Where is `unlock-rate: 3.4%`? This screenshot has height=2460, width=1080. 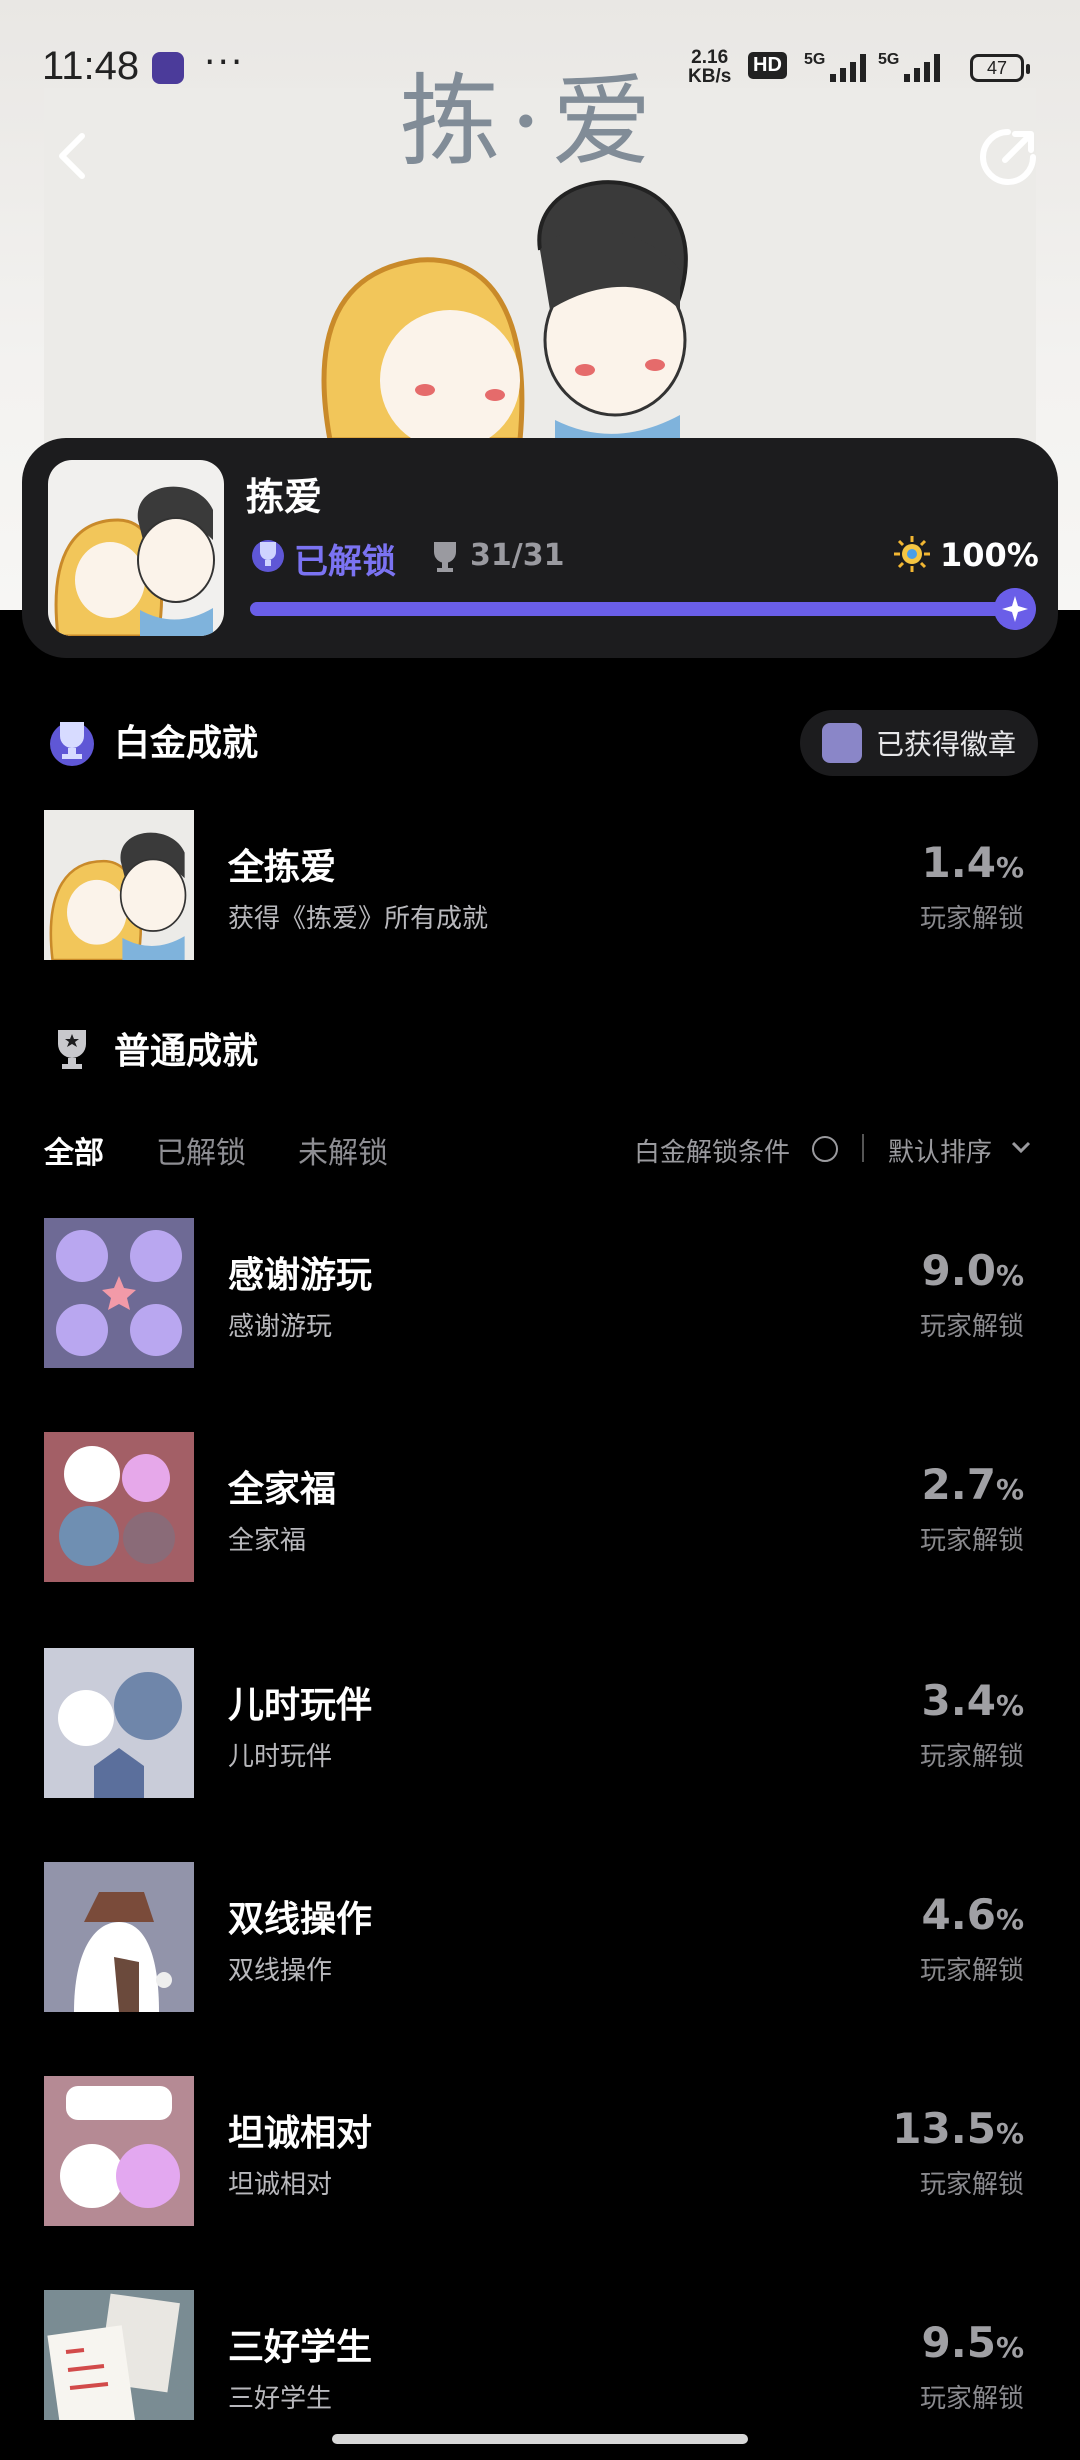
unlock-rate: 3.4% is located at coordinates (973, 1700).